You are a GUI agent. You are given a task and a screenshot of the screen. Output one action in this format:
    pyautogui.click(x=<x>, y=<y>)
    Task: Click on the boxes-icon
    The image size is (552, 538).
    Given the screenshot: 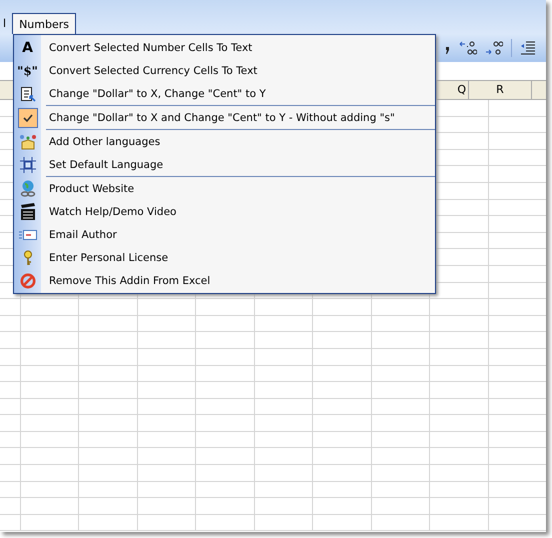 What is the action you would take?
    pyautogui.click(x=27, y=142)
    